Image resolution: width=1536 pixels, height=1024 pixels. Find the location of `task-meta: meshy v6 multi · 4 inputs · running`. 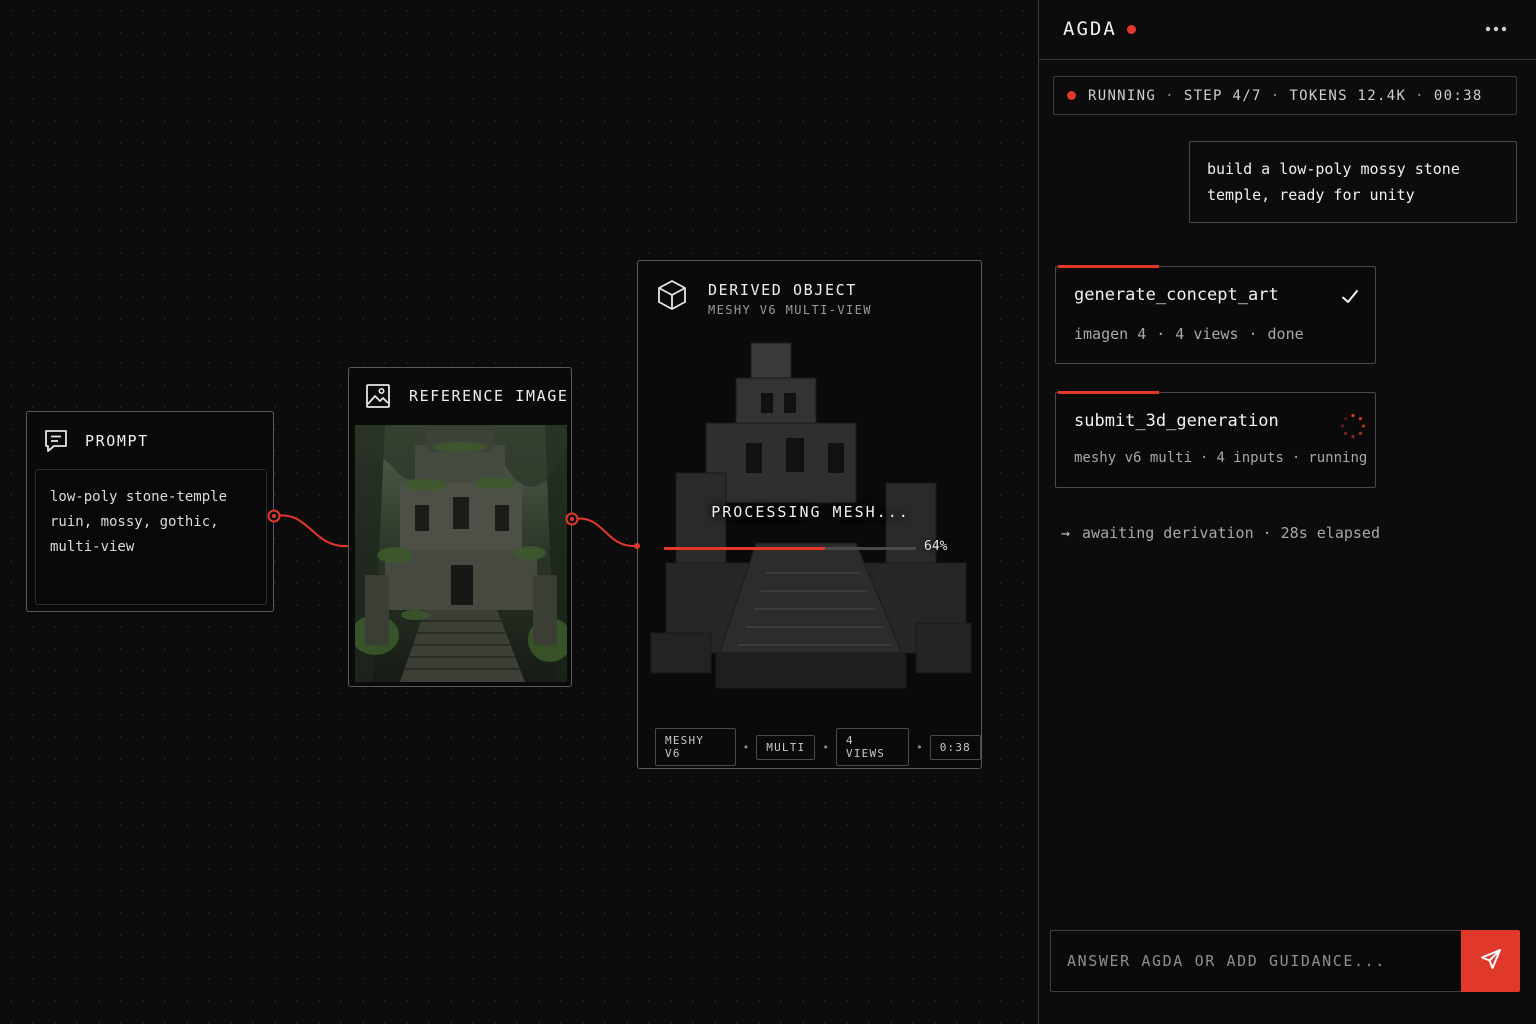

task-meta: meshy v6 multi · 4 inputs · running is located at coordinates (1220, 458).